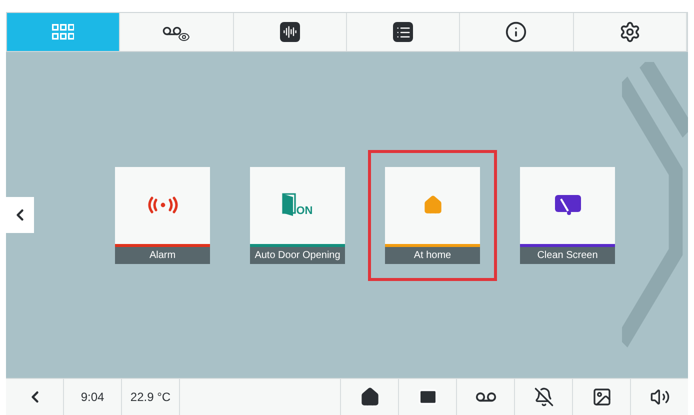 The width and height of the screenshot is (694, 415). I want to click on back-button, so click(20, 215).